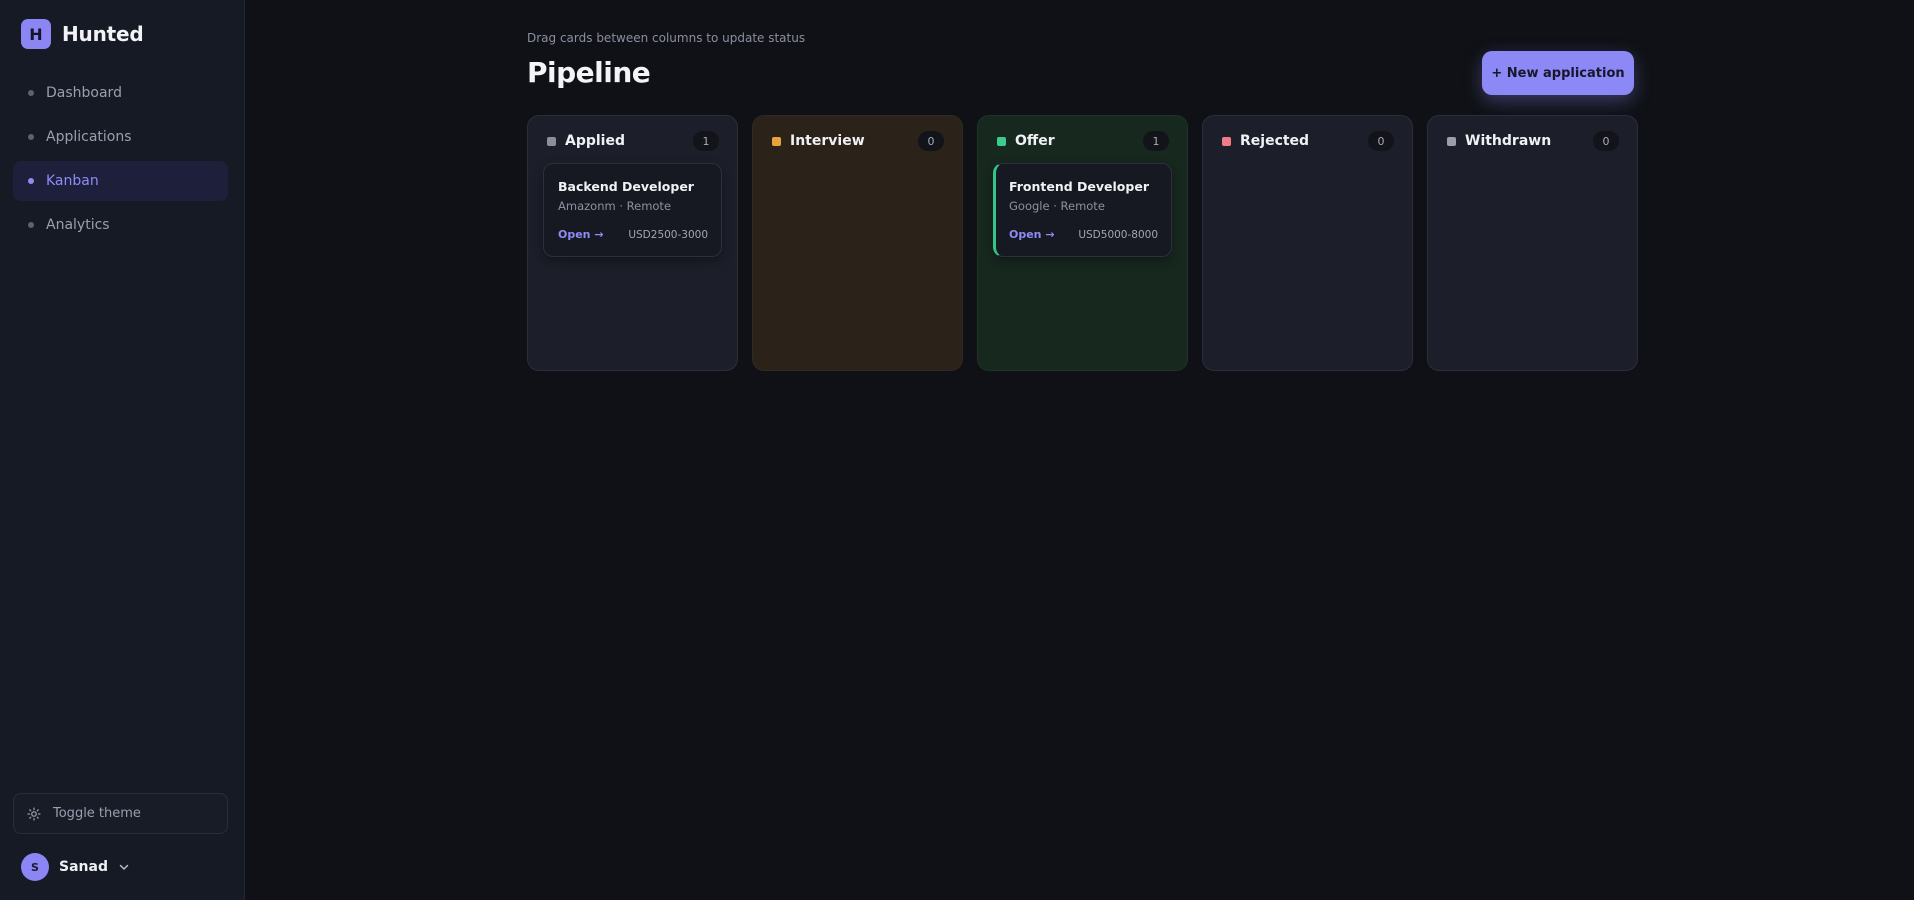  I want to click on column-title: Interview, so click(827, 141).